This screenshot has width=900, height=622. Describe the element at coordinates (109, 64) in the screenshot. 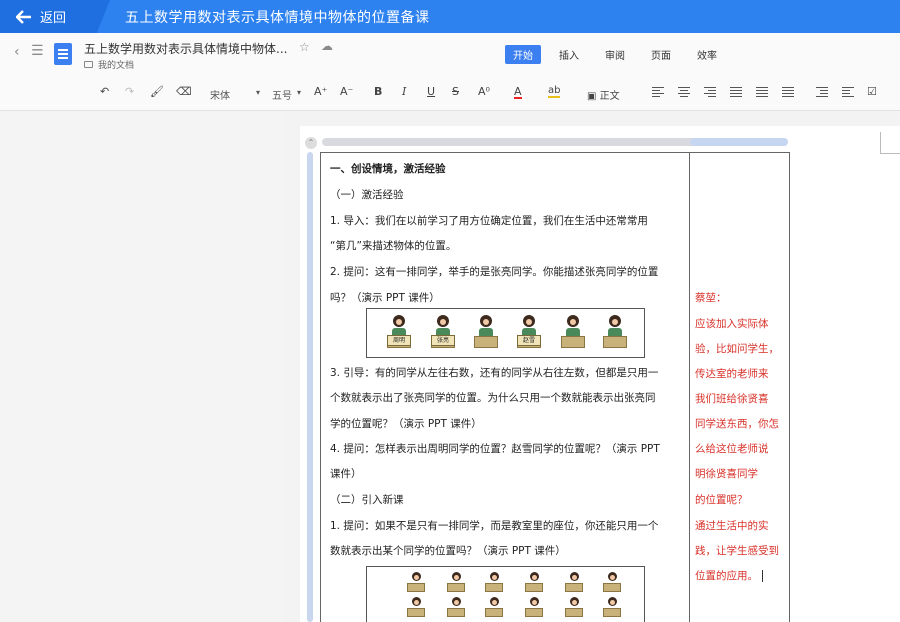

I see `document-folder: 我的文档` at that location.